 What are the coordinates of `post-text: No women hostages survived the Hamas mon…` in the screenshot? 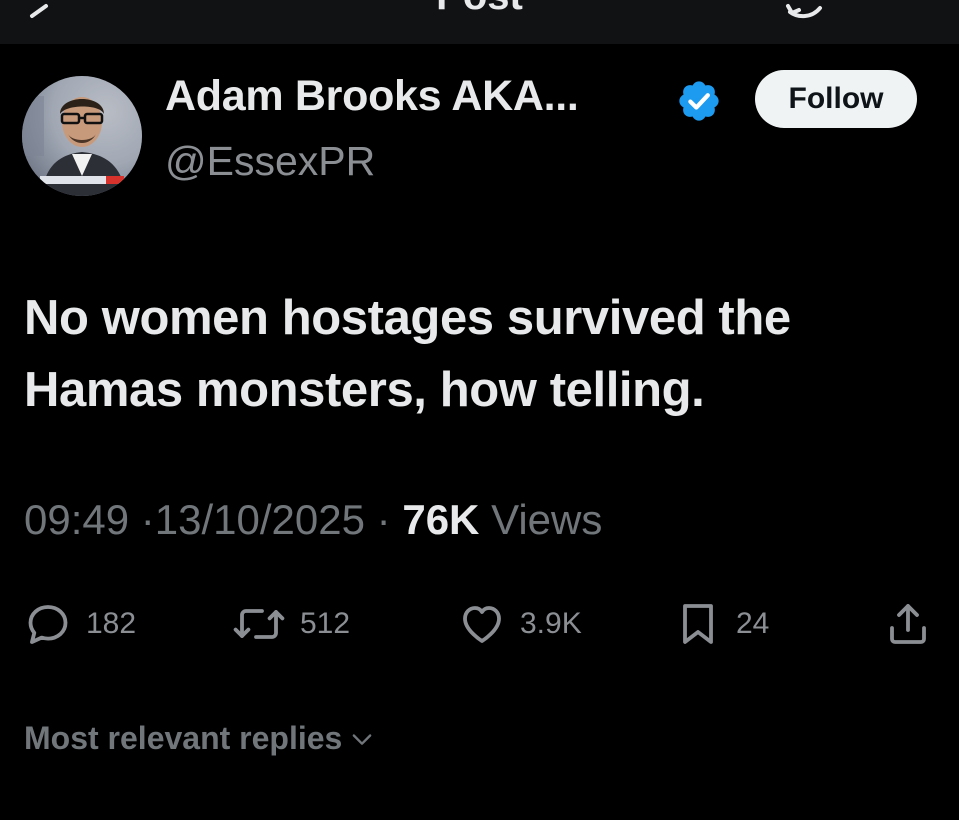 It's located at (407, 354).